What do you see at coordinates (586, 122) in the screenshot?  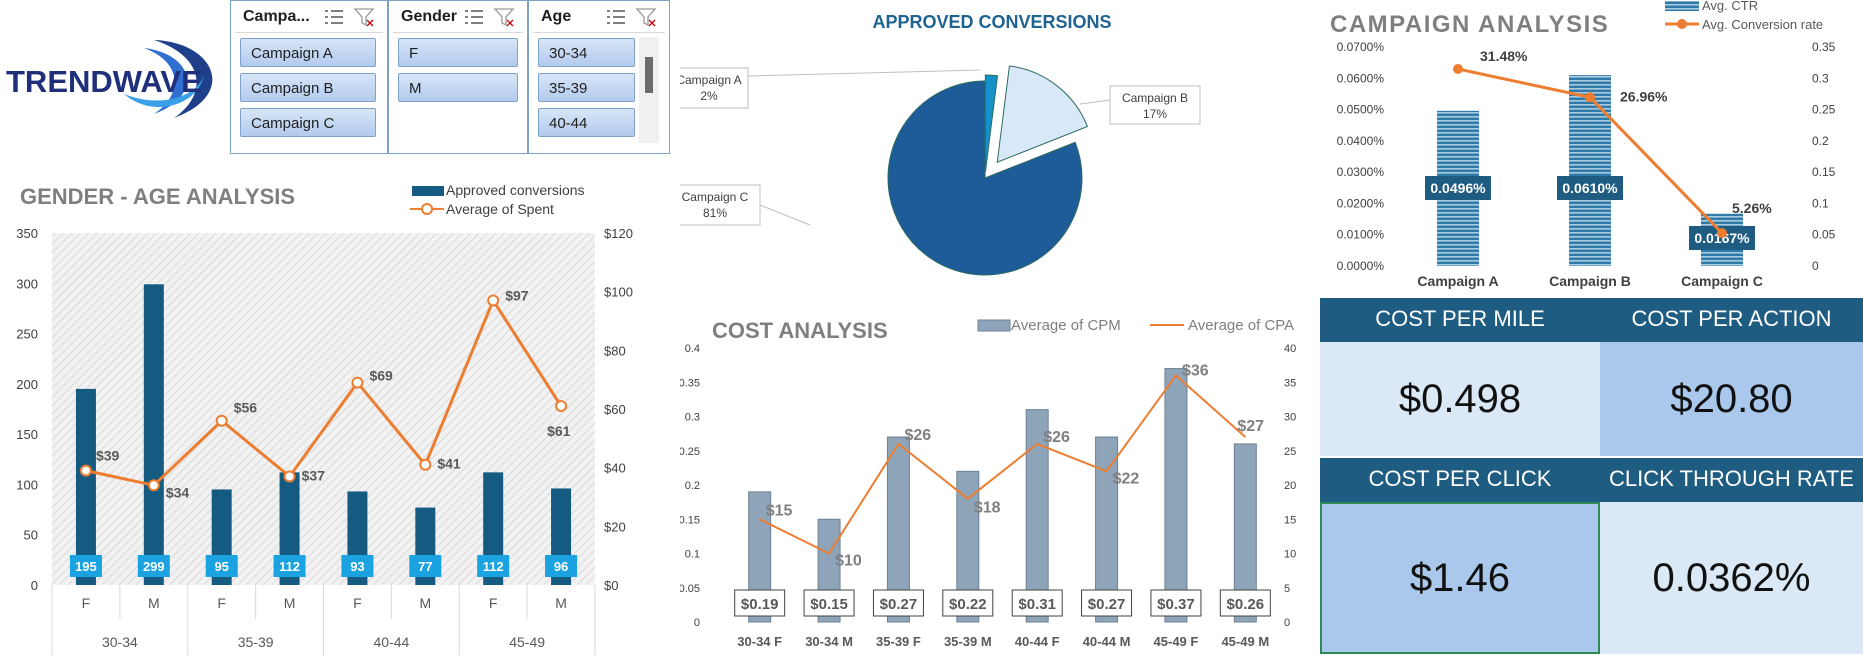 I see `slicer-item-40-44: 40-44` at bounding box center [586, 122].